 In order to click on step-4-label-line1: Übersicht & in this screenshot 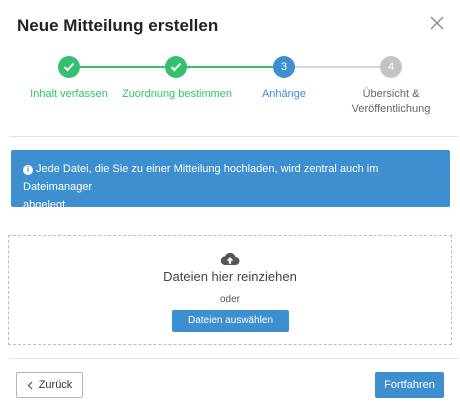, I will do `click(391, 94)`.